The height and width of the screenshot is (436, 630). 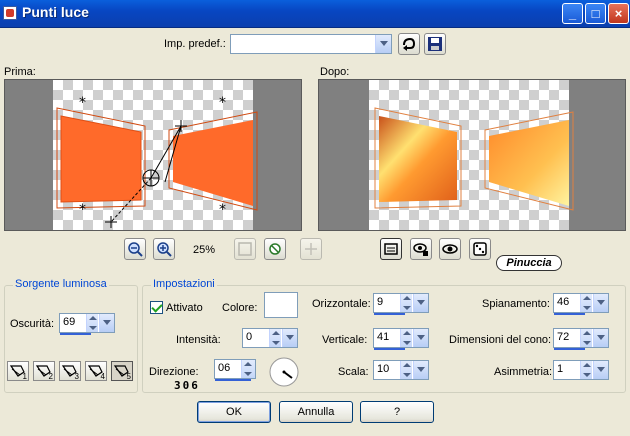 What do you see at coordinates (529, 263) in the screenshot?
I see `watermark: Pinuccia` at bounding box center [529, 263].